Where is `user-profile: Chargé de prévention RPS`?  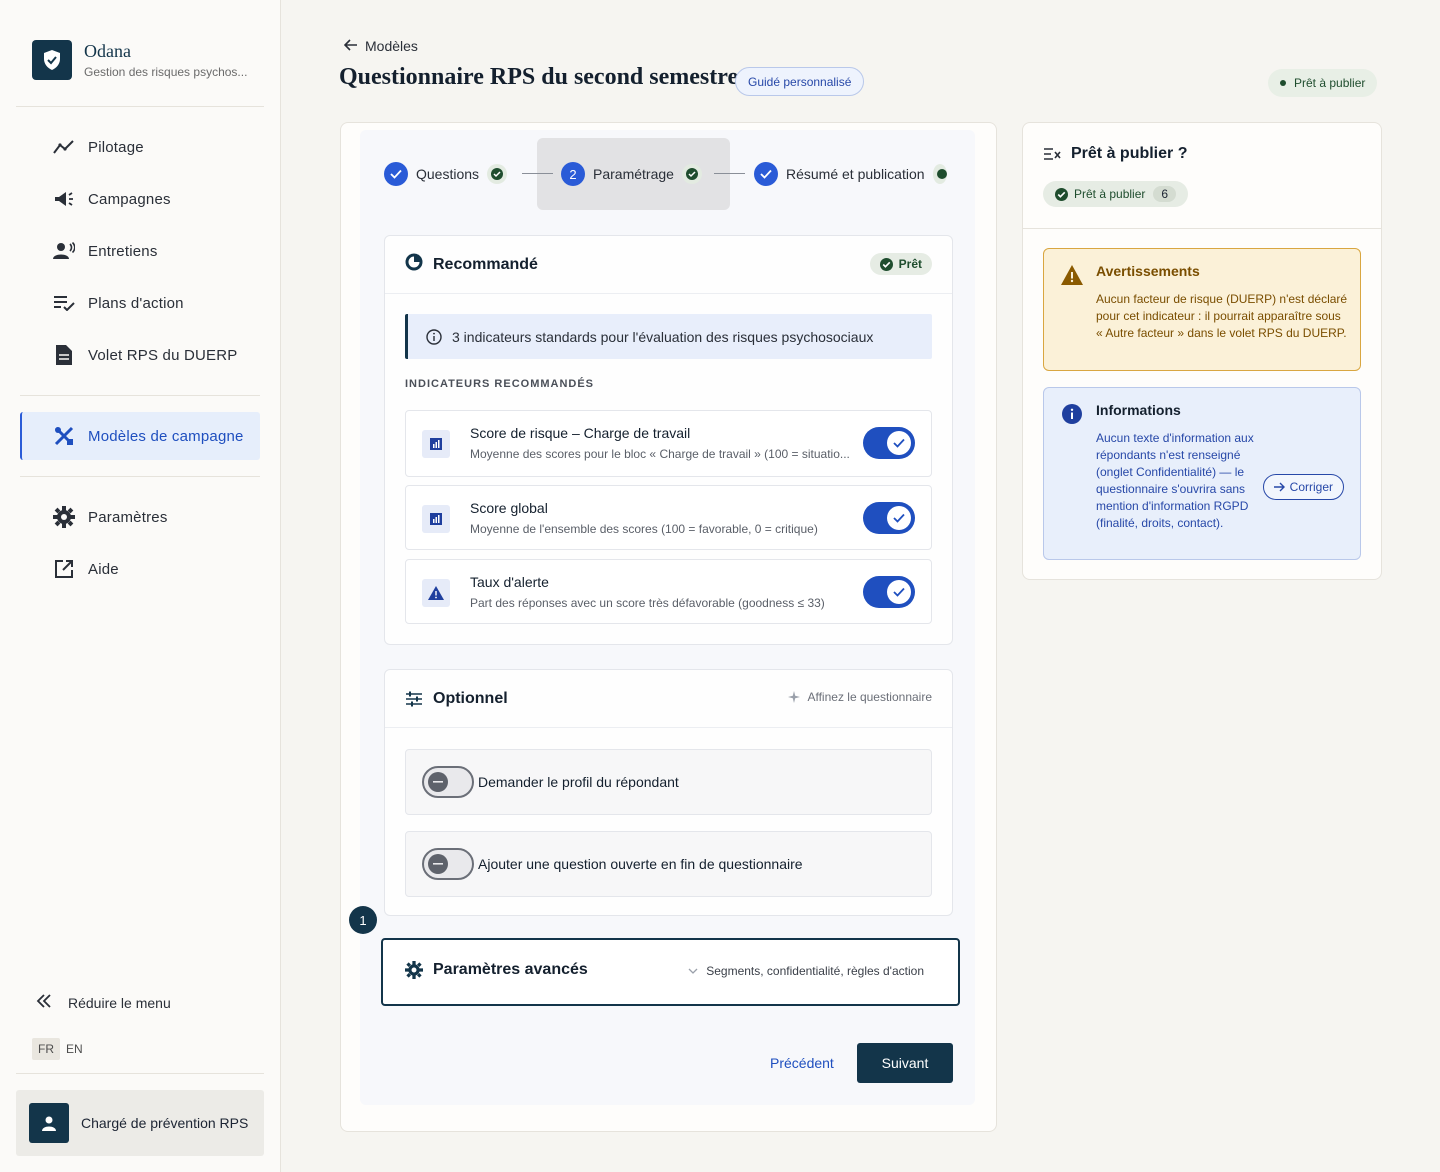 user-profile: Chargé de prévention RPS is located at coordinates (140, 1123).